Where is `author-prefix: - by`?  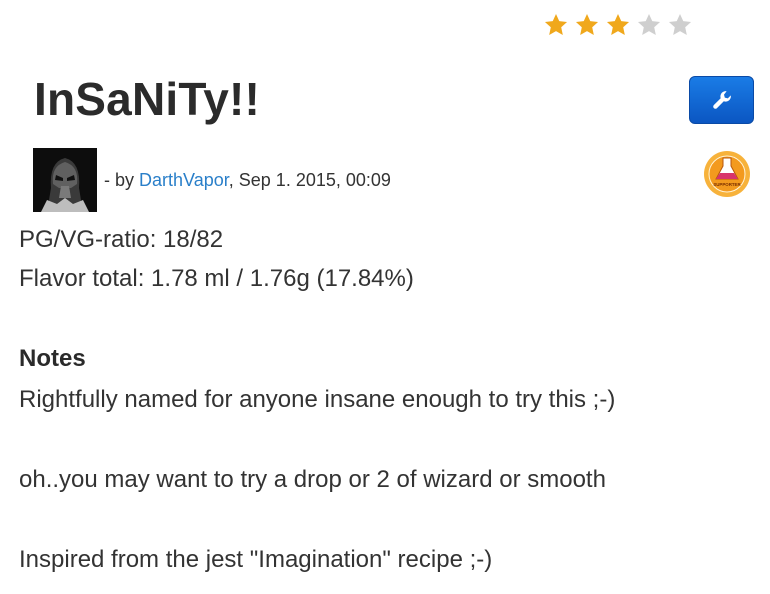 author-prefix: - by is located at coordinates (119, 180).